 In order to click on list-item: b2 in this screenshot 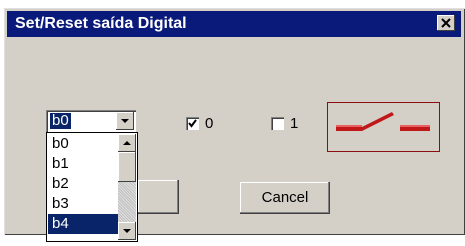, I will do `click(84, 184)`.